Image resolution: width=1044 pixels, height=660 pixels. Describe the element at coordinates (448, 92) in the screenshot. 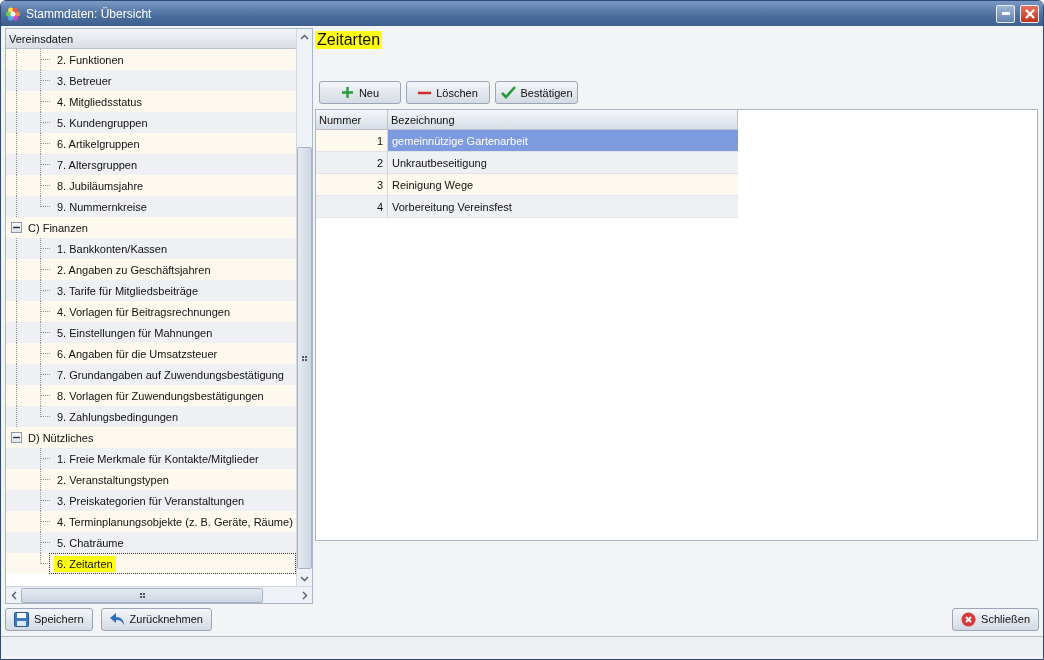

I see `delete-button: Löschen` at that location.